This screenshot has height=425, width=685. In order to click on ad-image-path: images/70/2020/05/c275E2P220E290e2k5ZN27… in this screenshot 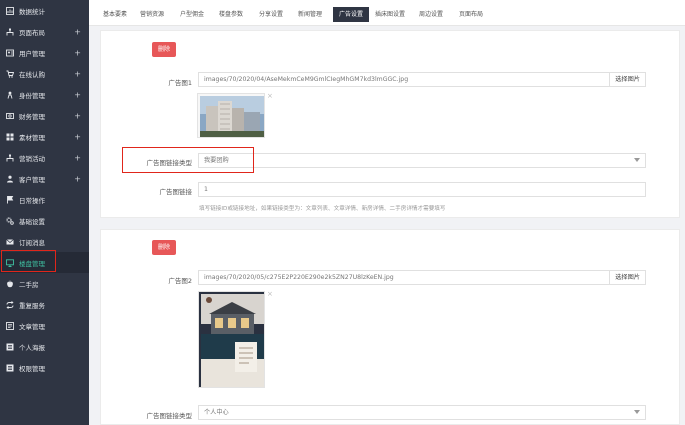, I will do `click(299, 277)`.